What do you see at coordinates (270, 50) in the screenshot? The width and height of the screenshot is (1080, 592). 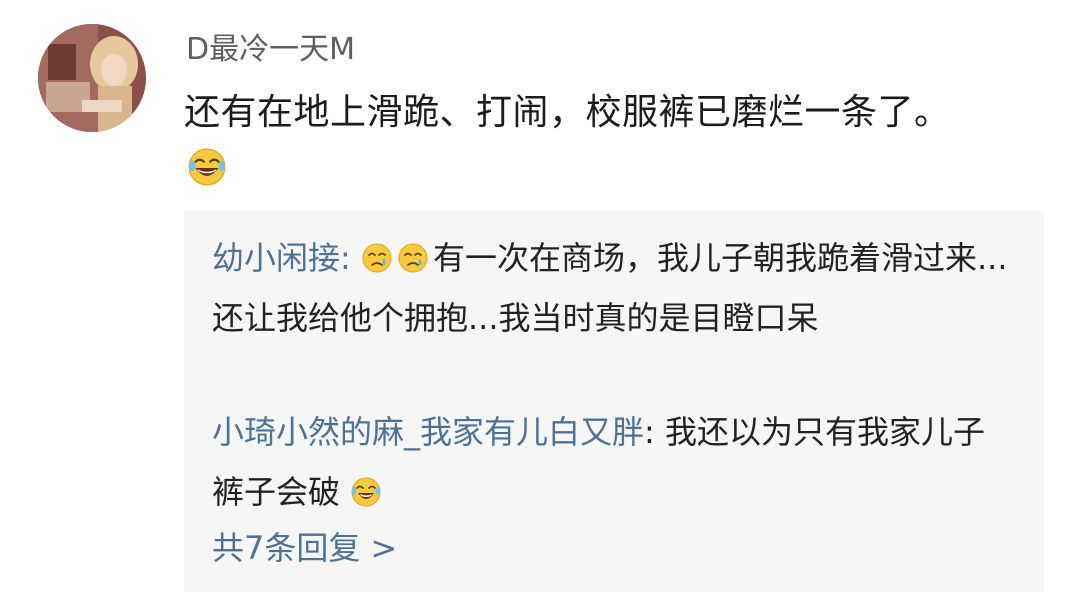 I see `comment-username: D最冷一天M` at bounding box center [270, 50].